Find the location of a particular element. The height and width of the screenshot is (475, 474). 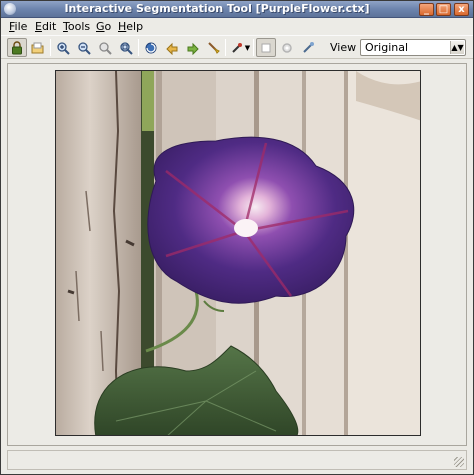

menu-edit: Edit is located at coordinates (45, 26).